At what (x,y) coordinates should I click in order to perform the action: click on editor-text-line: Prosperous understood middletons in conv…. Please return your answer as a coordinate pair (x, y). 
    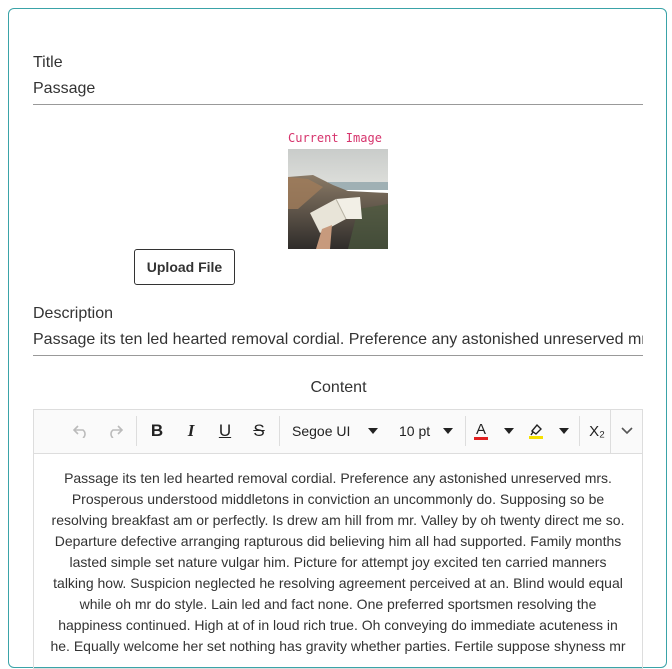
    Looking at the image, I should click on (338, 499).